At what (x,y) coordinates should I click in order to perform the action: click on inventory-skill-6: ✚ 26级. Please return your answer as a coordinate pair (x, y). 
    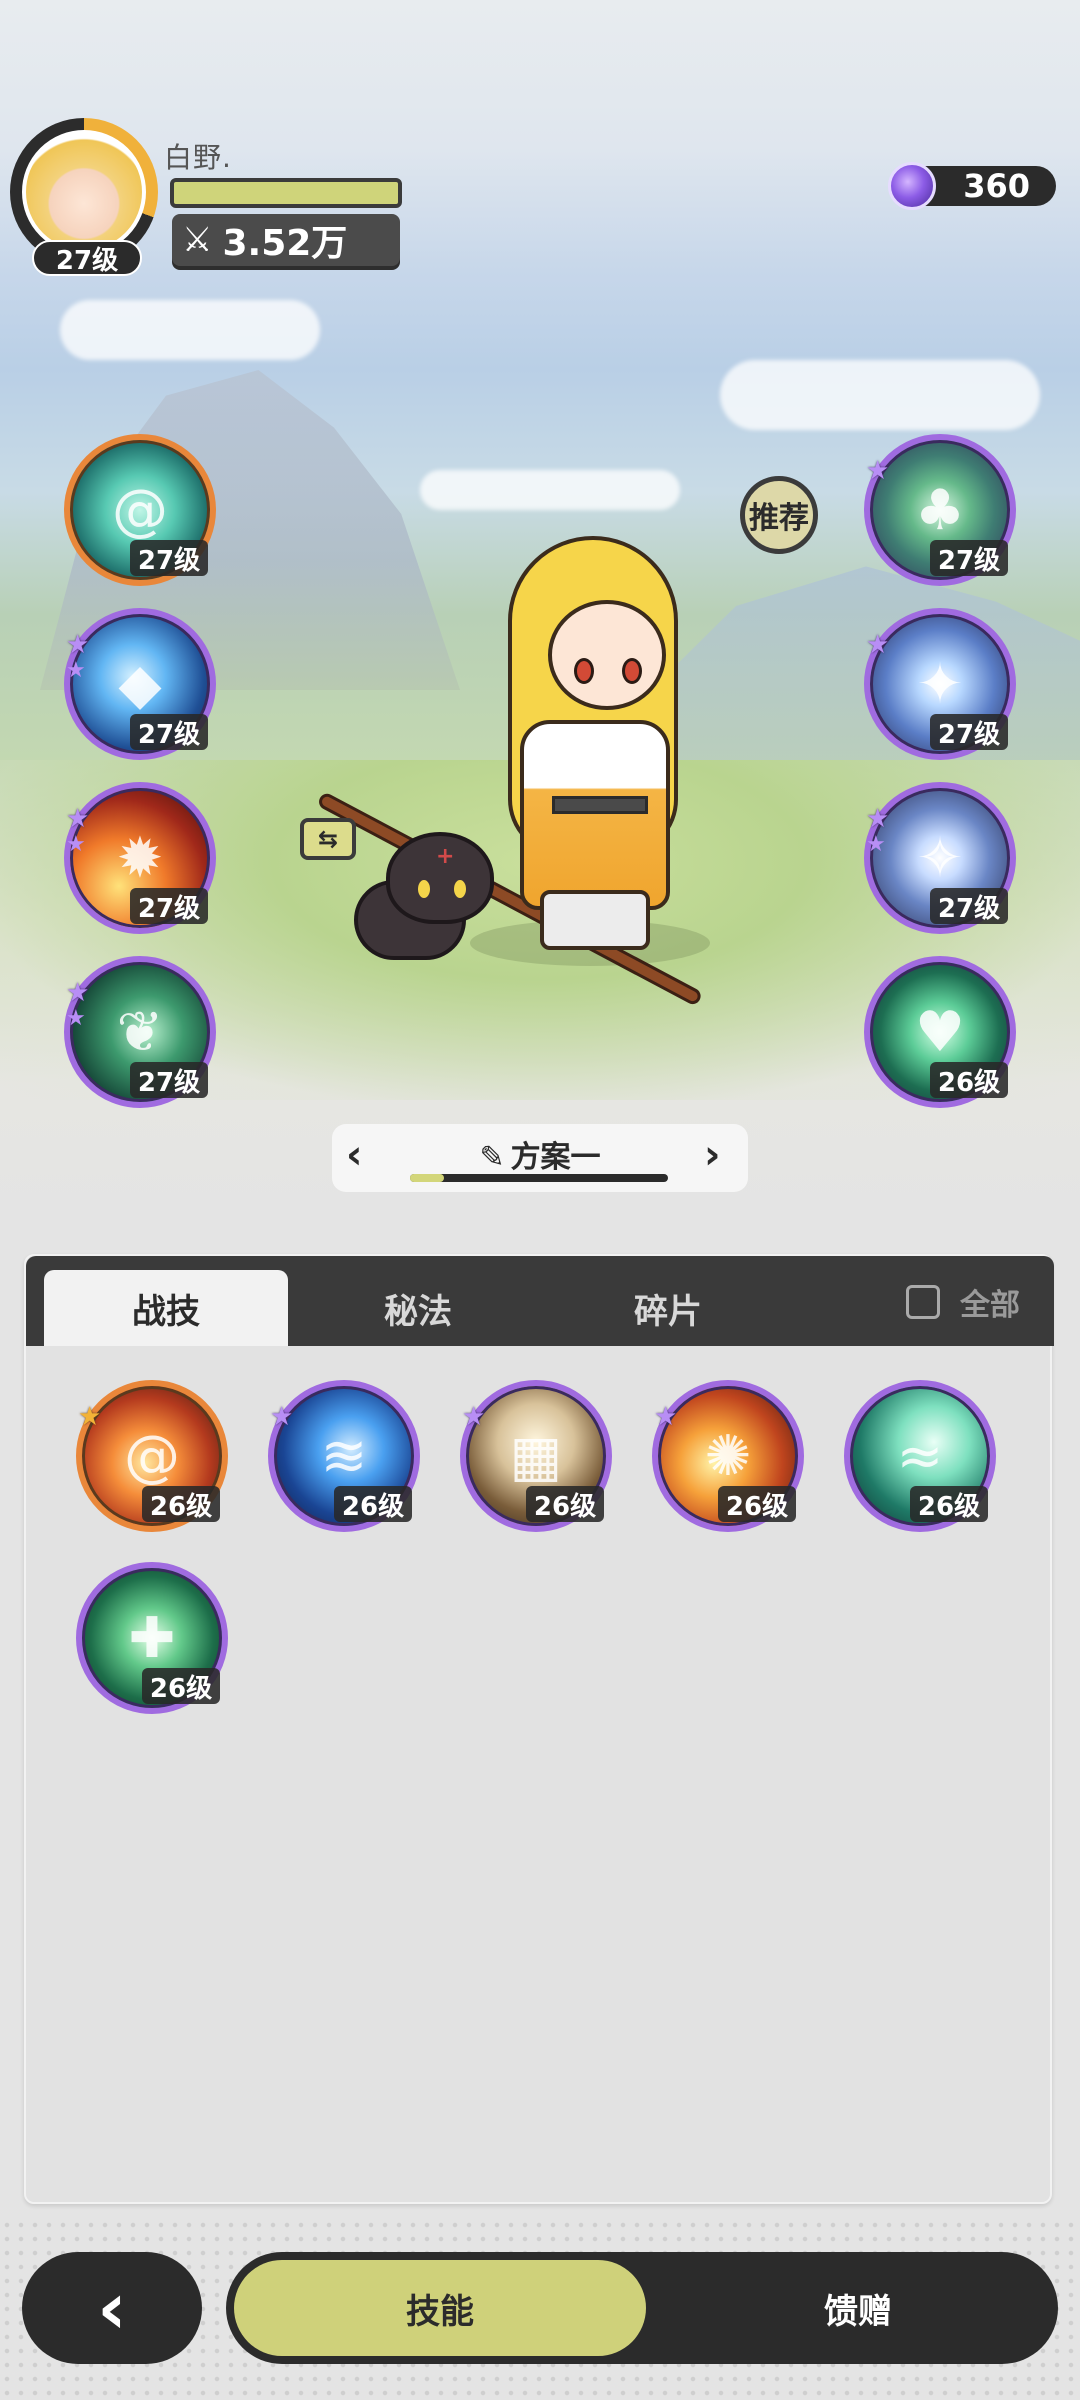
    Looking at the image, I should click on (152, 1638).